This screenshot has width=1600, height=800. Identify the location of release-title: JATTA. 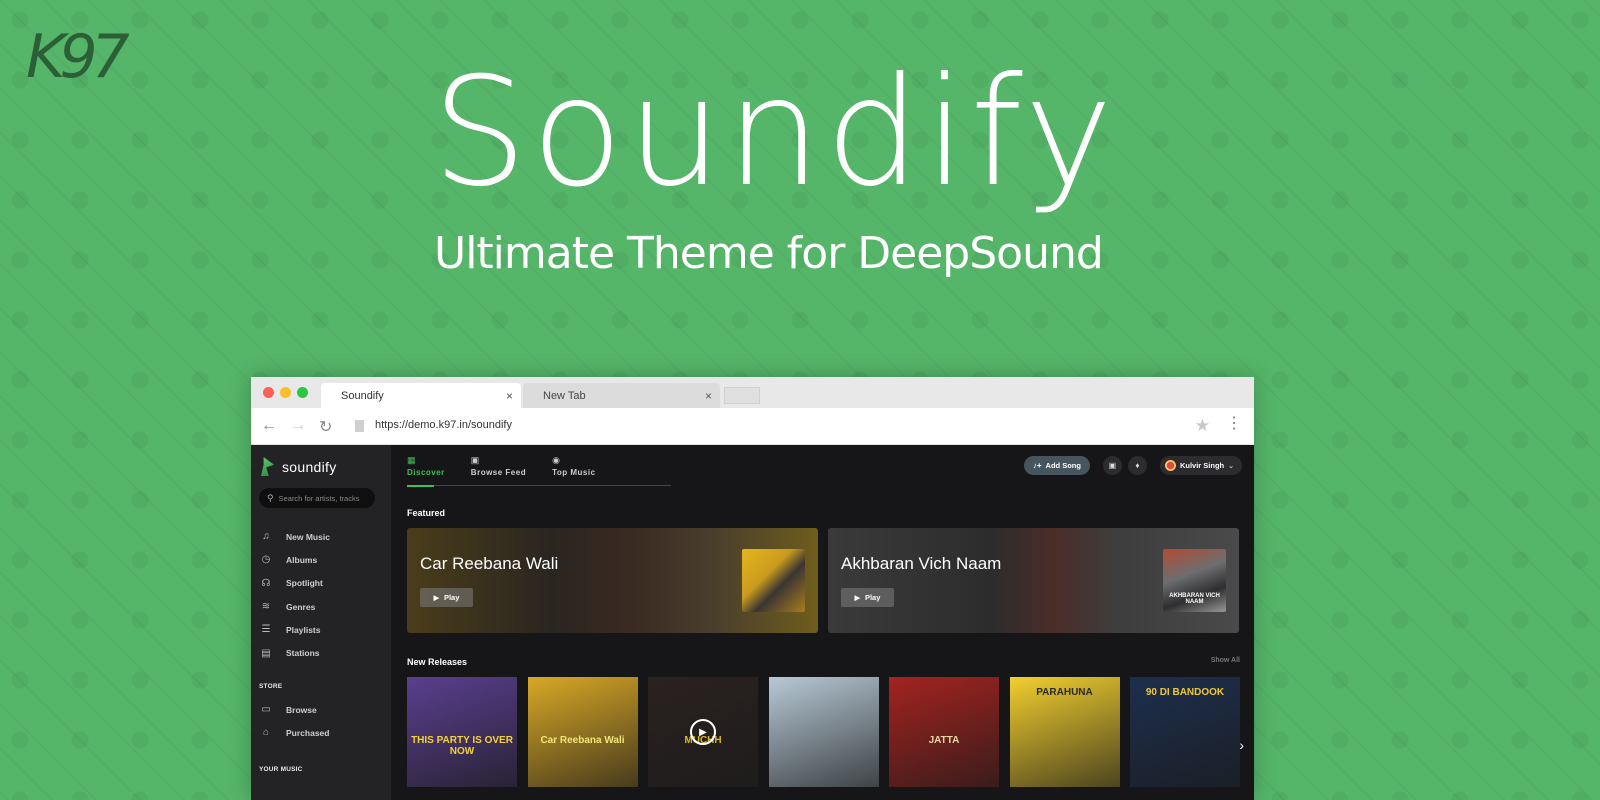
(944, 740).